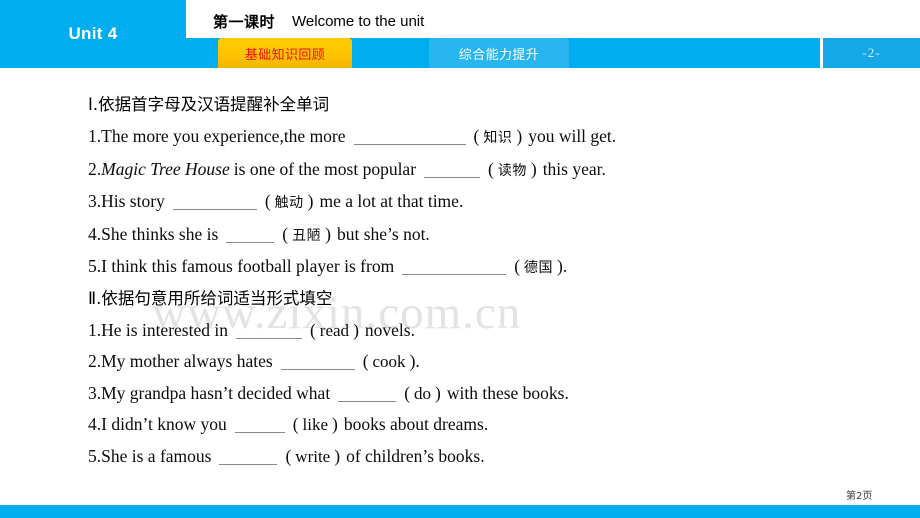  I want to click on question-row: 3.His story (触动) me a lot at that time., so click(504, 202).